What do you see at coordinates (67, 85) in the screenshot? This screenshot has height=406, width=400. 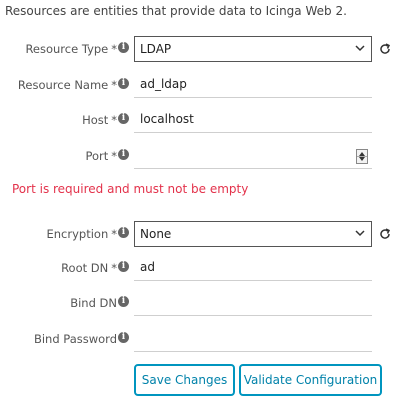 I see `resource-name-label: Resource Name *` at bounding box center [67, 85].